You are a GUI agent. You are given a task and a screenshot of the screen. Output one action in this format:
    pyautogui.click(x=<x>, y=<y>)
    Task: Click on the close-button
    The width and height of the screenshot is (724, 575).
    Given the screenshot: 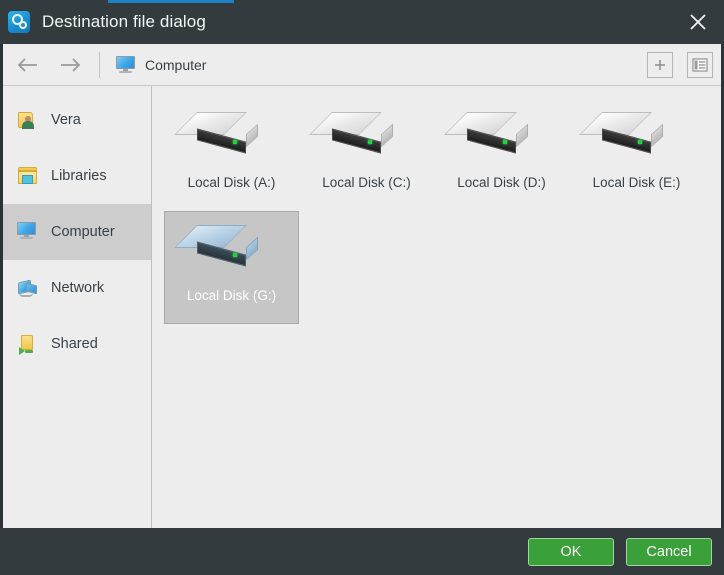 What is the action you would take?
    pyautogui.click(x=698, y=22)
    